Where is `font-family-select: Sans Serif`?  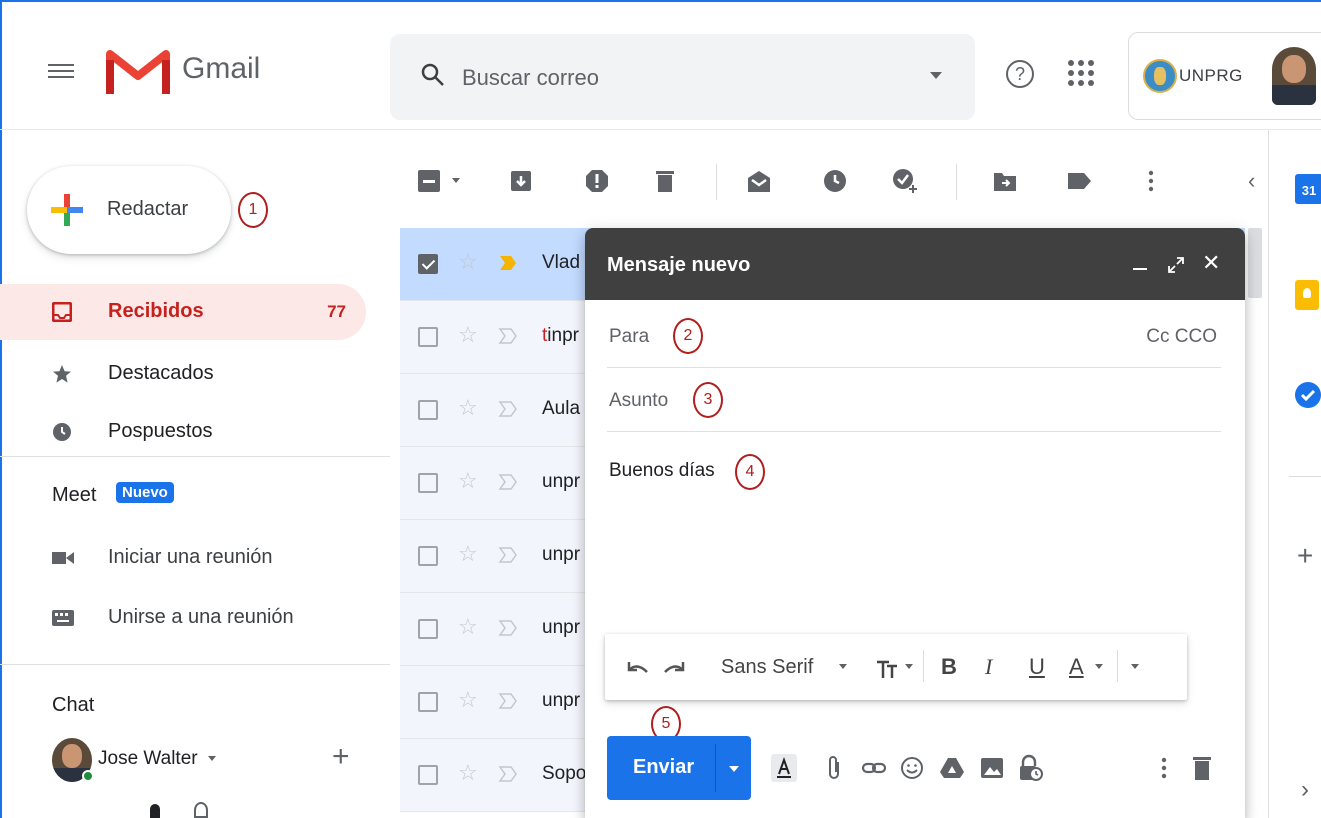 font-family-select: Sans Serif is located at coordinates (767, 667).